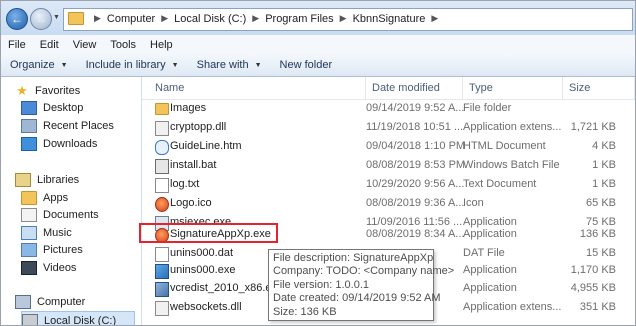 The image size is (636, 326). Describe the element at coordinates (63, 107) in the screenshot. I see `nav-desktop-label: Desktop` at that location.